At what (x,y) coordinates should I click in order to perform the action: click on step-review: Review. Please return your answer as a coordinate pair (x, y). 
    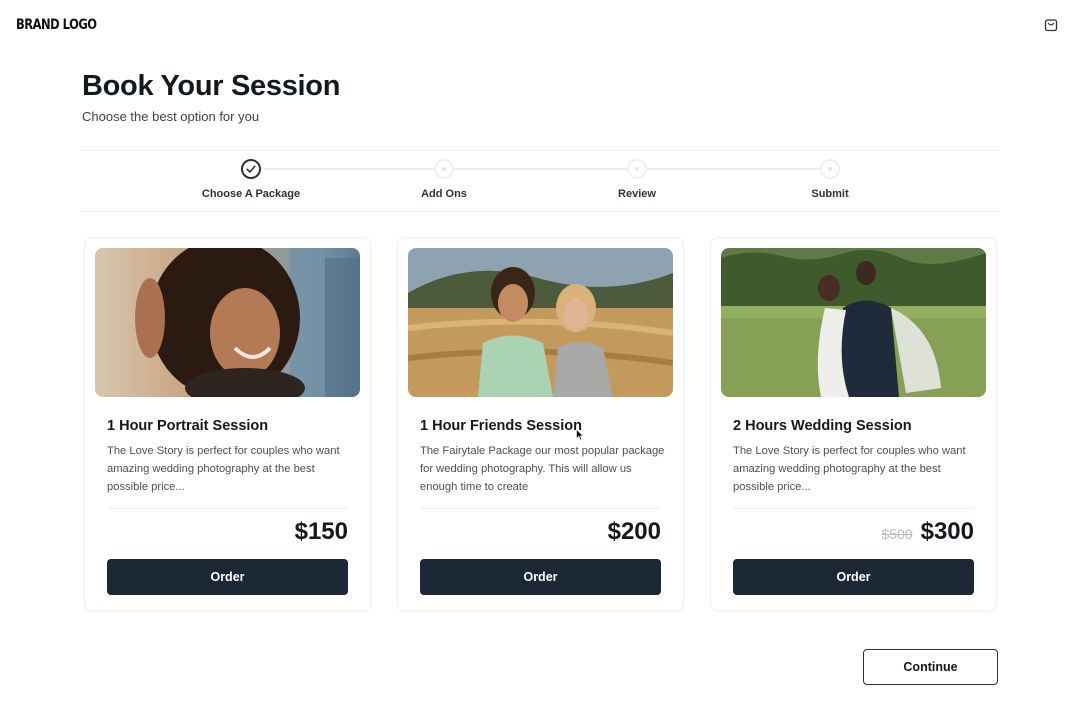
    Looking at the image, I should click on (637, 181).